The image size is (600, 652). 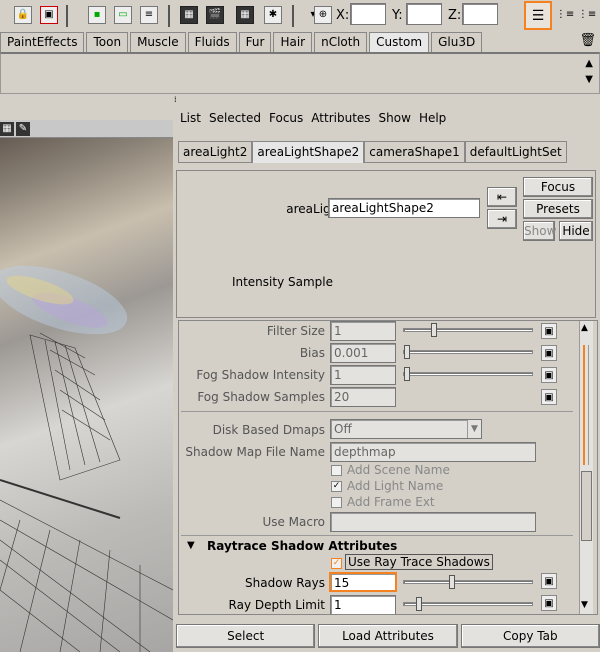 What do you see at coordinates (424, 14) in the screenshot?
I see `y-field` at bounding box center [424, 14].